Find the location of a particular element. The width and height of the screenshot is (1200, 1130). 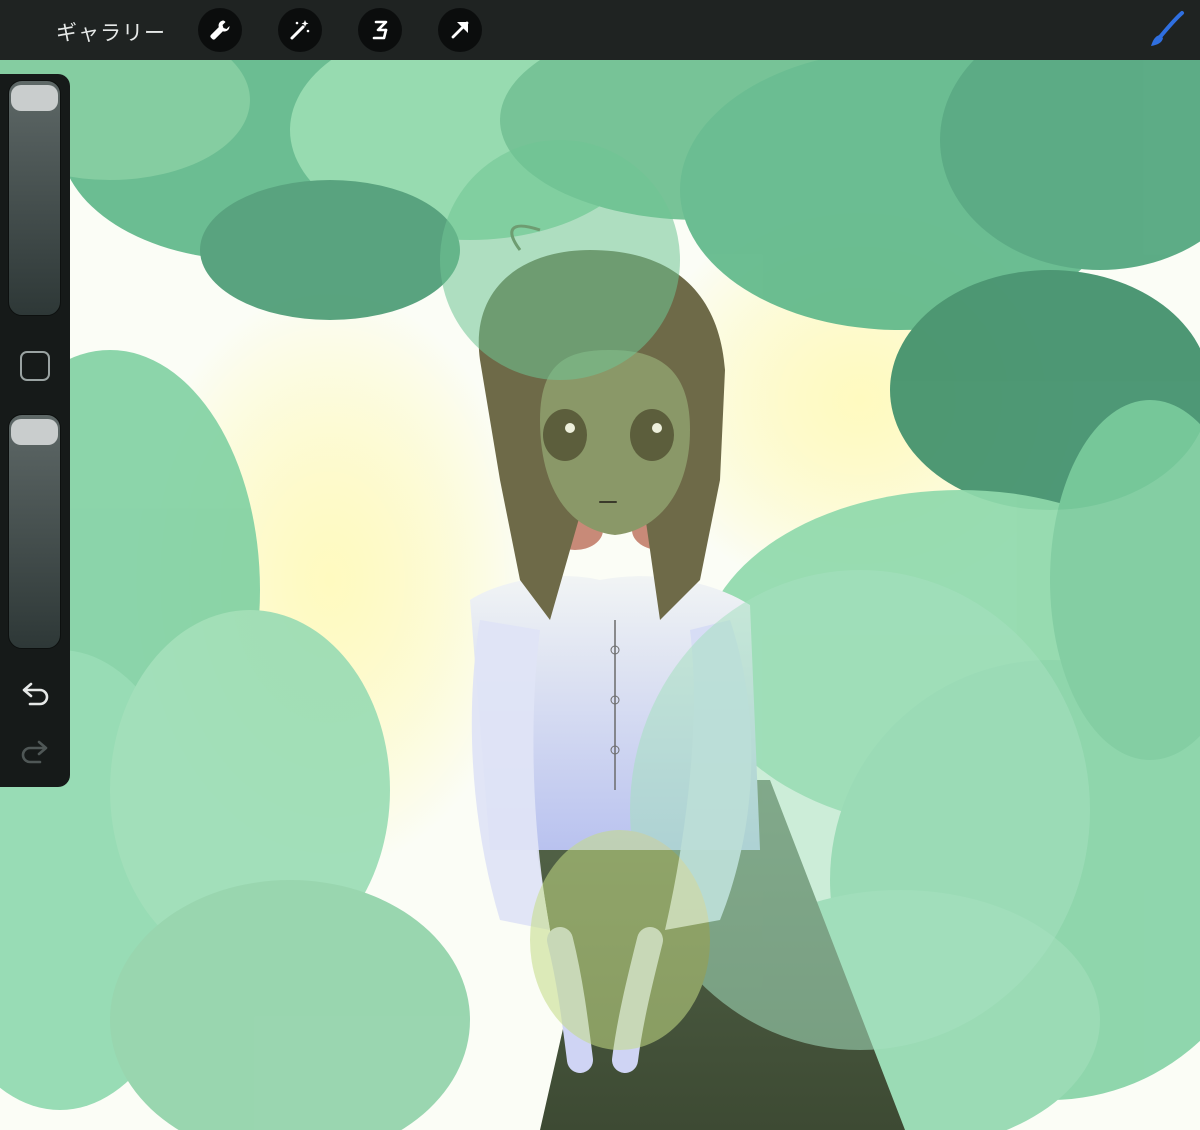

brush-icon is located at coordinates (1166, 30).